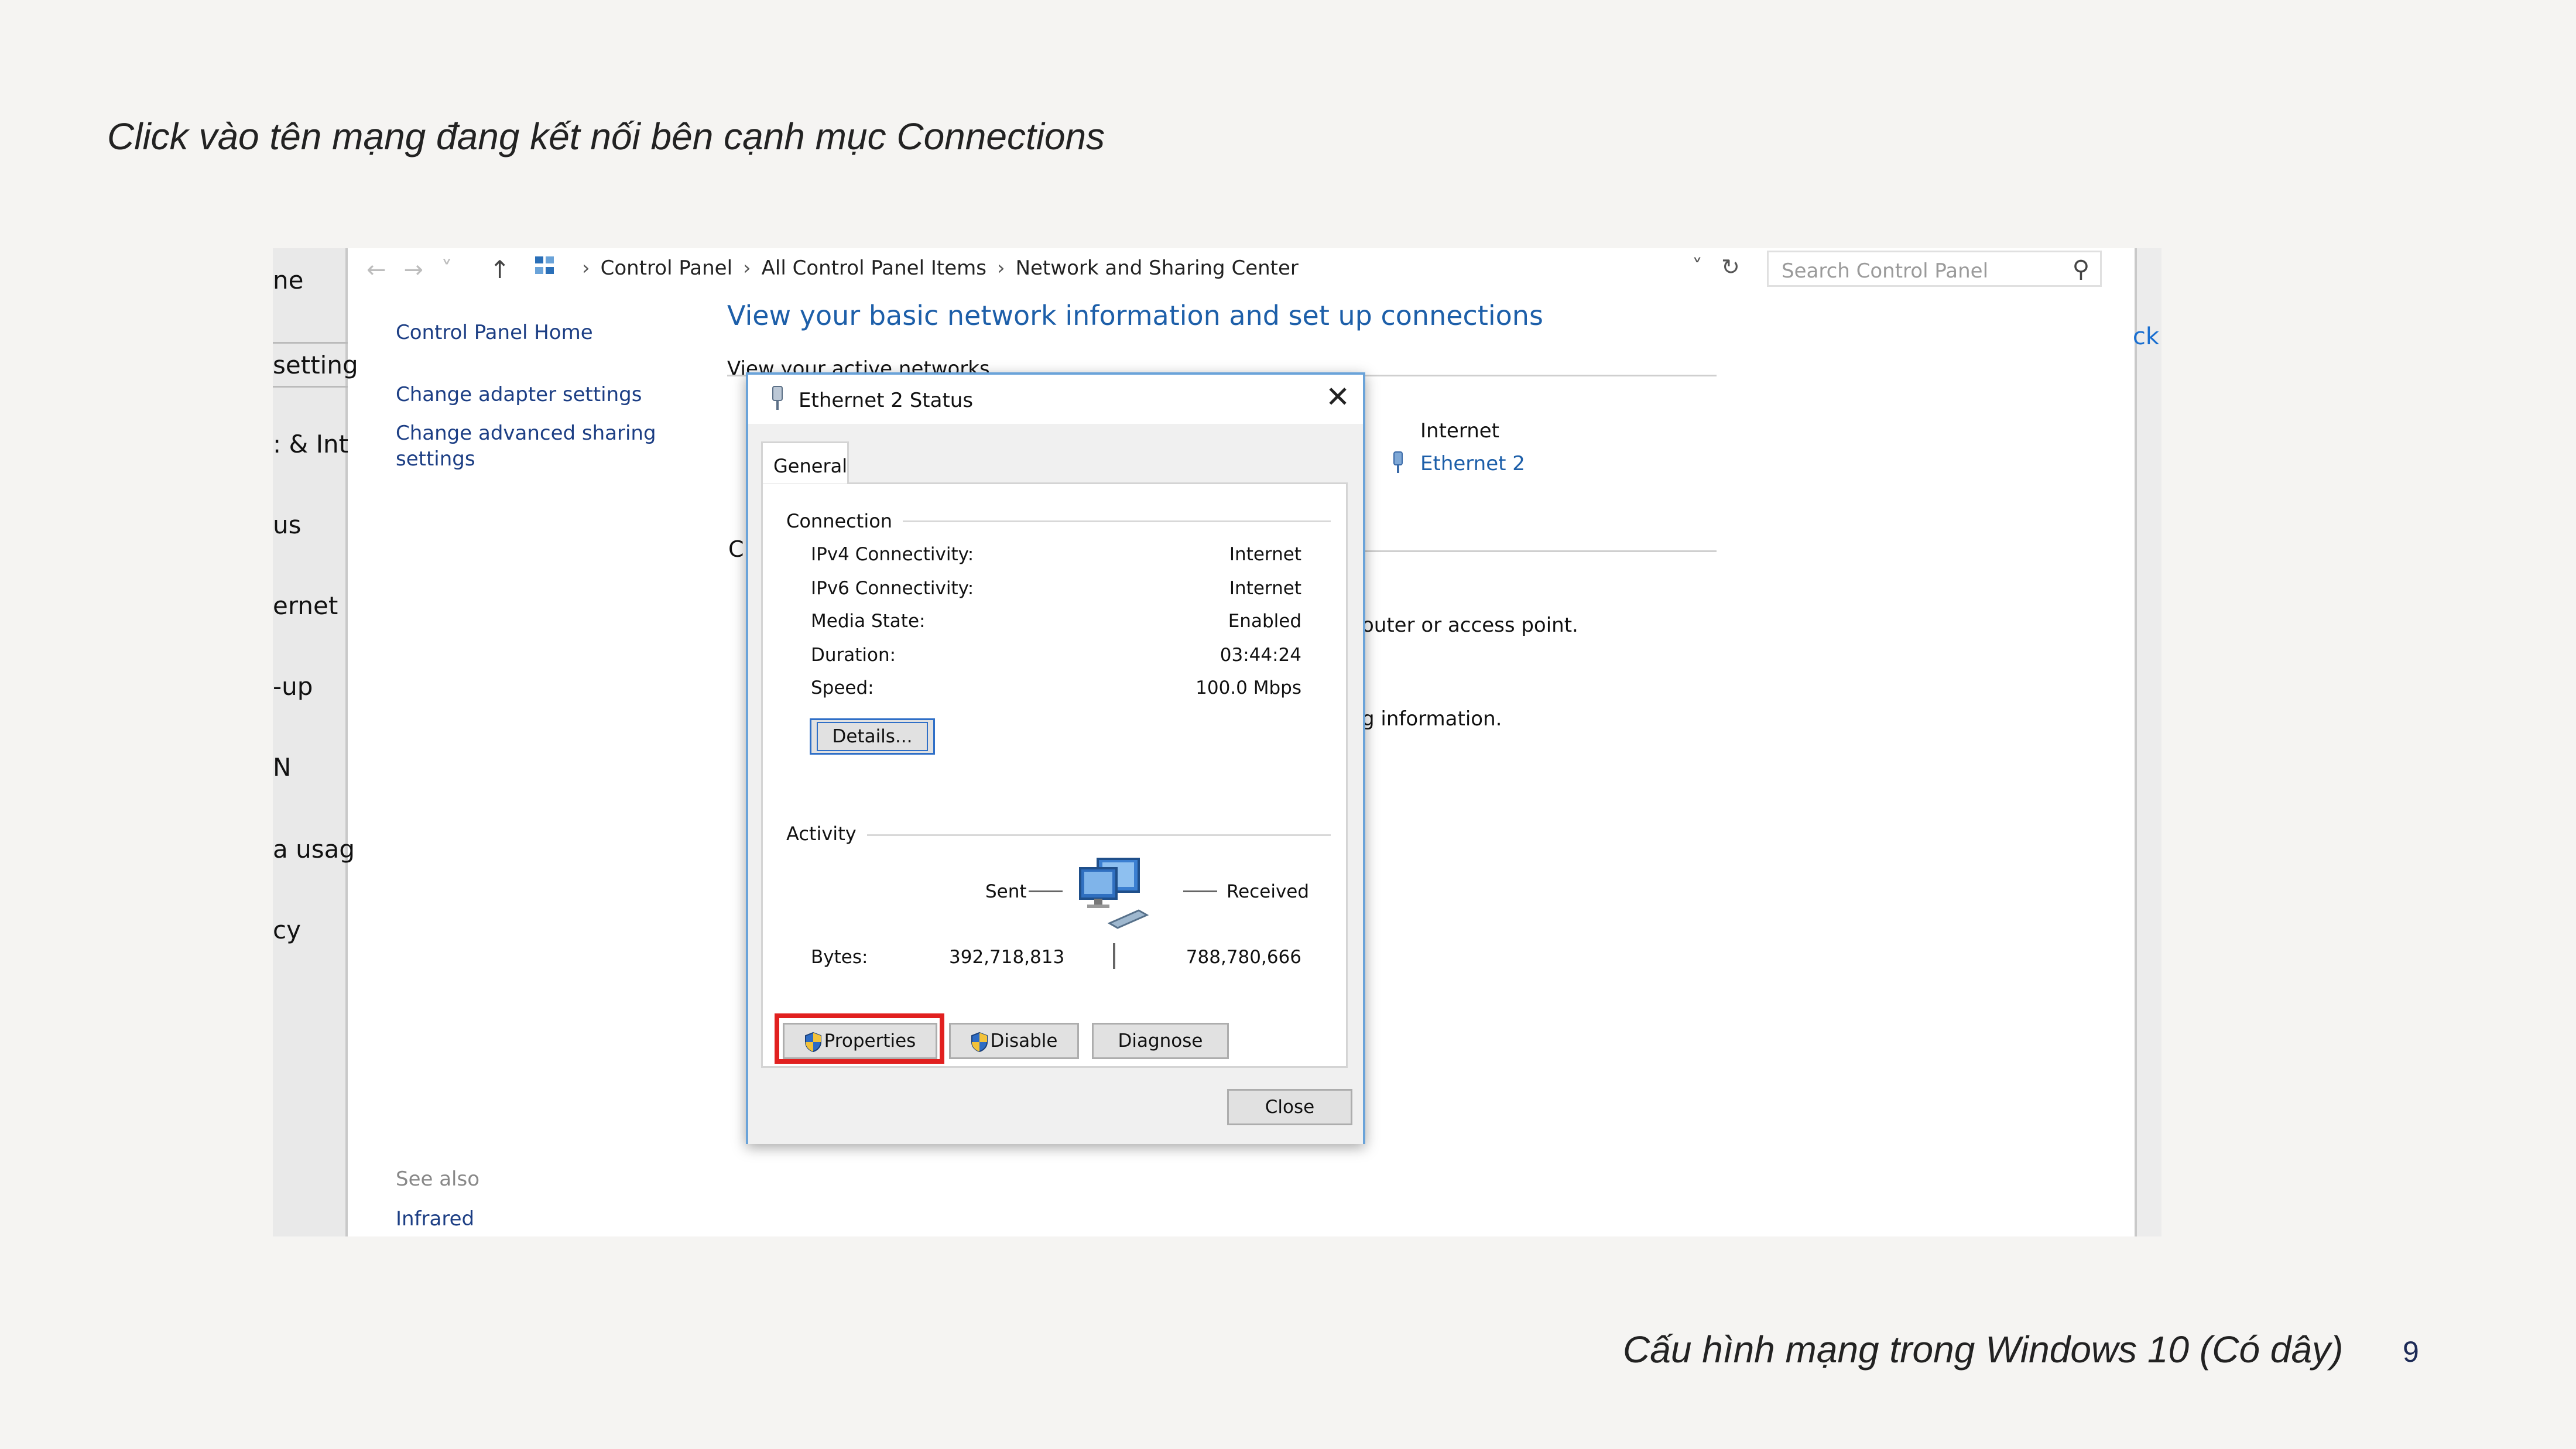 This screenshot has width=2576, height=1449. What do you see at coordinates (2081, 269) in the screenshot?
I see `search-icon: ⚲` at bounding box center [2081, 269].